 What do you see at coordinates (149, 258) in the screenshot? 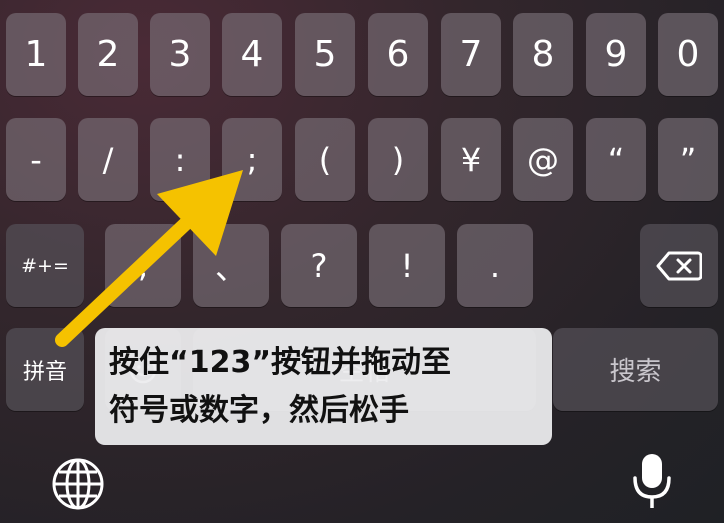
I see `yellow-arrow-icon` at bounding box center [149, 258].